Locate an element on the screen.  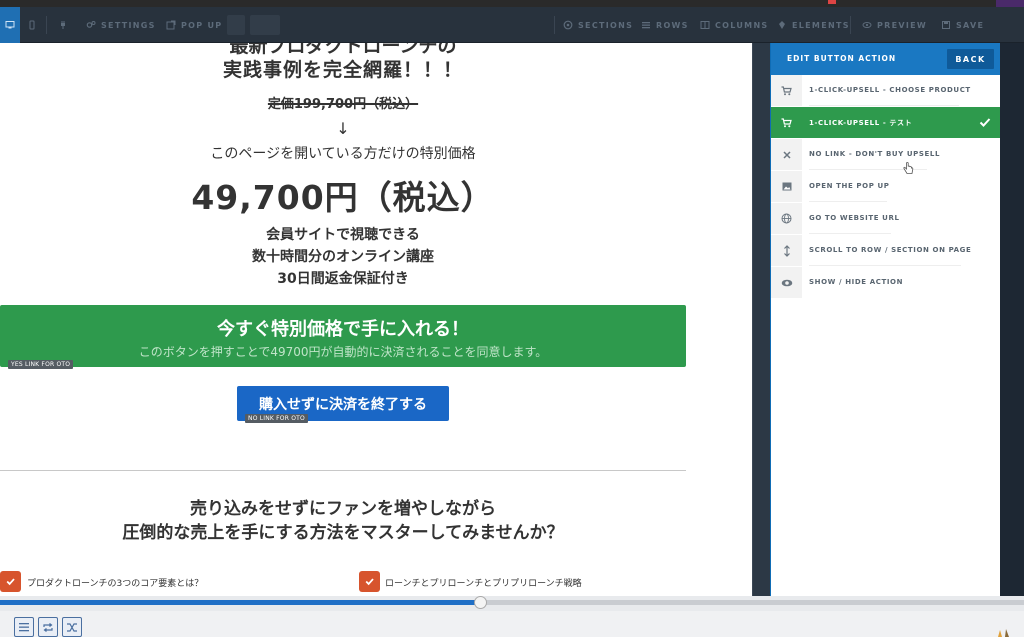
globe-icon is located at coordinates (786, 218).